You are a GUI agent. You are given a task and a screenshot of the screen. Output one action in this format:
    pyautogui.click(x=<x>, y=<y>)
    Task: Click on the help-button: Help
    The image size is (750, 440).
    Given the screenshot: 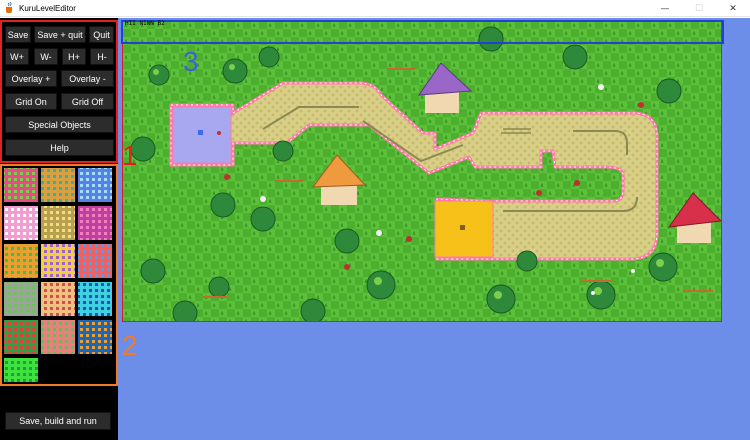 What is the action you would take?
    pyautogui.click(x=59, y=147)
    